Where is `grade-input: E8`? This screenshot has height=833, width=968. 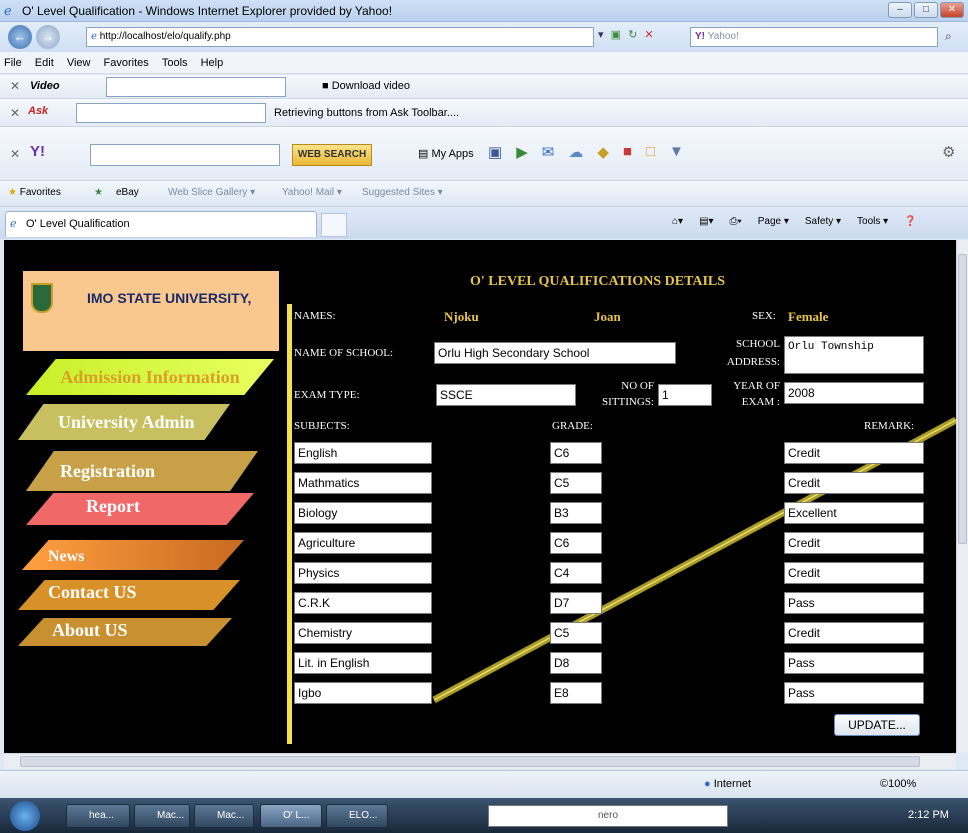 grade-input: E8 is located at coordinates (576, 693).